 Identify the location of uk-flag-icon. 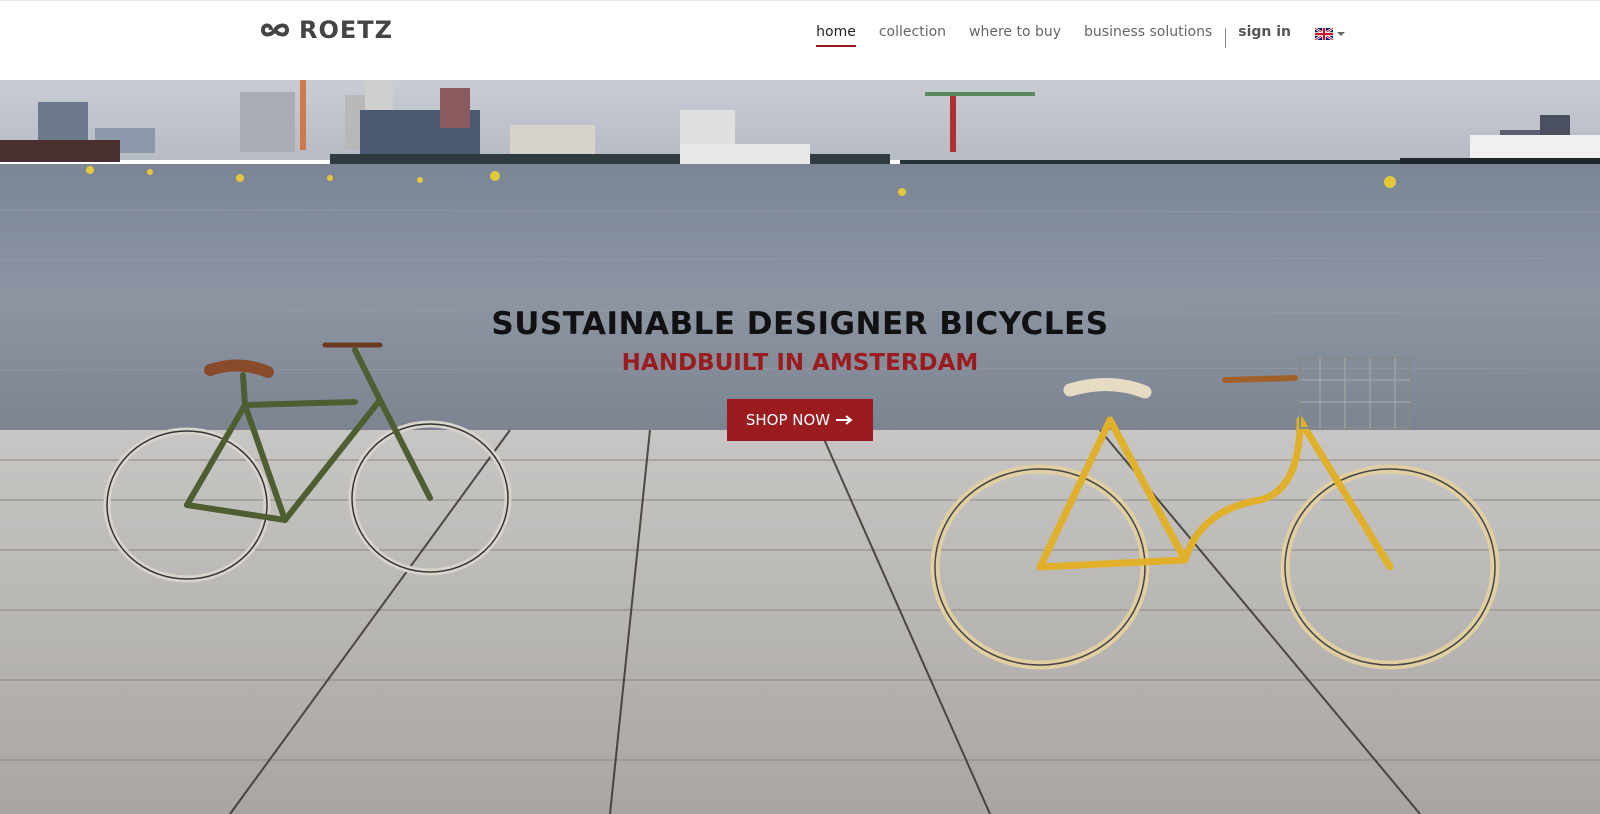
(1324, 34).